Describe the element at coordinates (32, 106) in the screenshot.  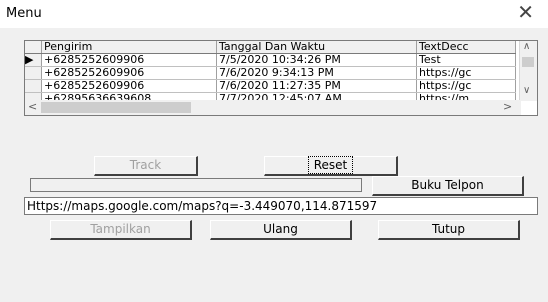
I see `scroll-left-icon: <` at that location.